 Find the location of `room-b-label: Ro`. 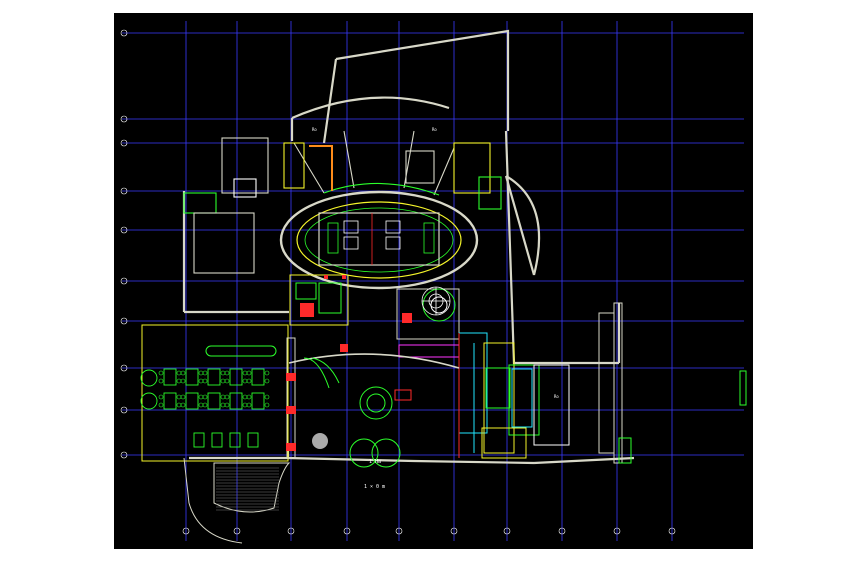

room-b-label: Ro is located at coordinates (434, 129).